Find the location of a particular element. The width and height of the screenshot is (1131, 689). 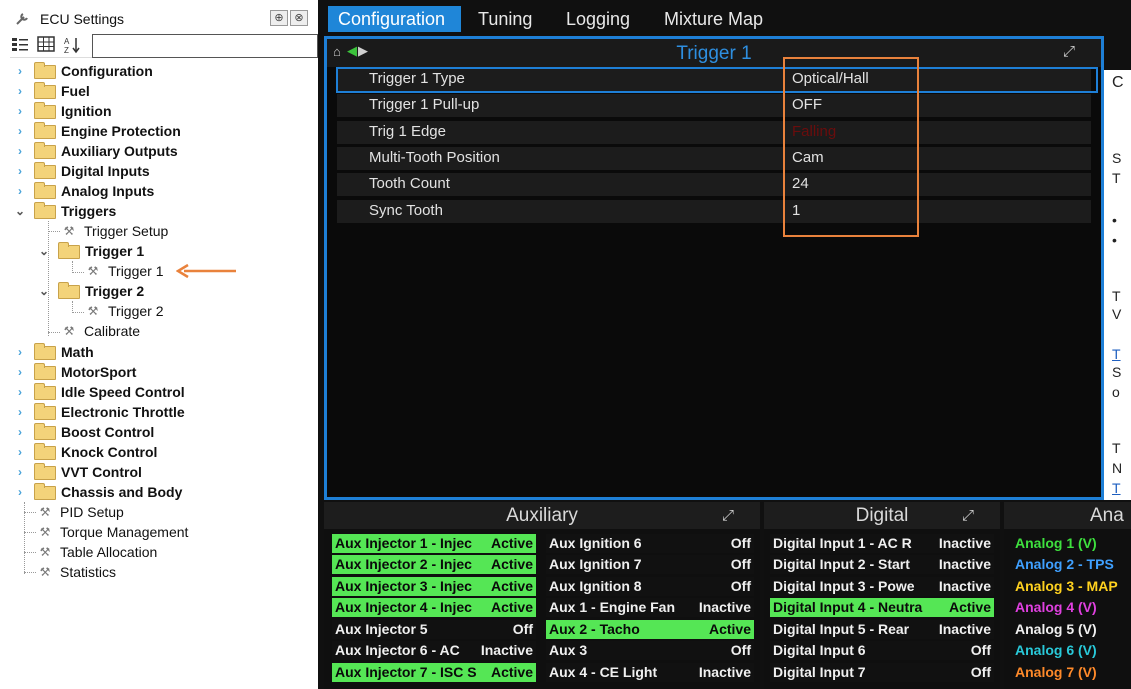

tab-configuration: Configuration is located at coordinates (394, 19).